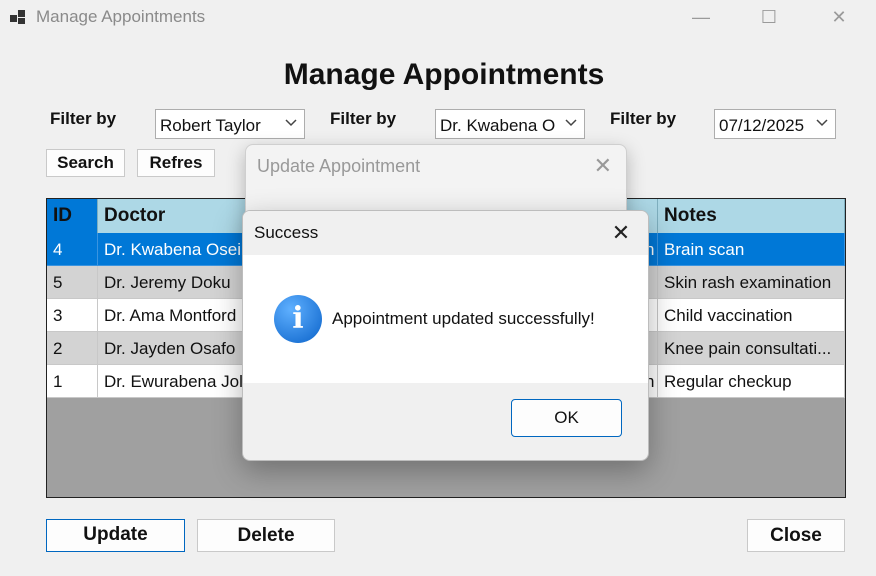 Image resolution: width=876 pixels, height=576 pixels. Describe the element at coordinates (72, 315) in the screenshot. I see `cell-id: 3` at that location.